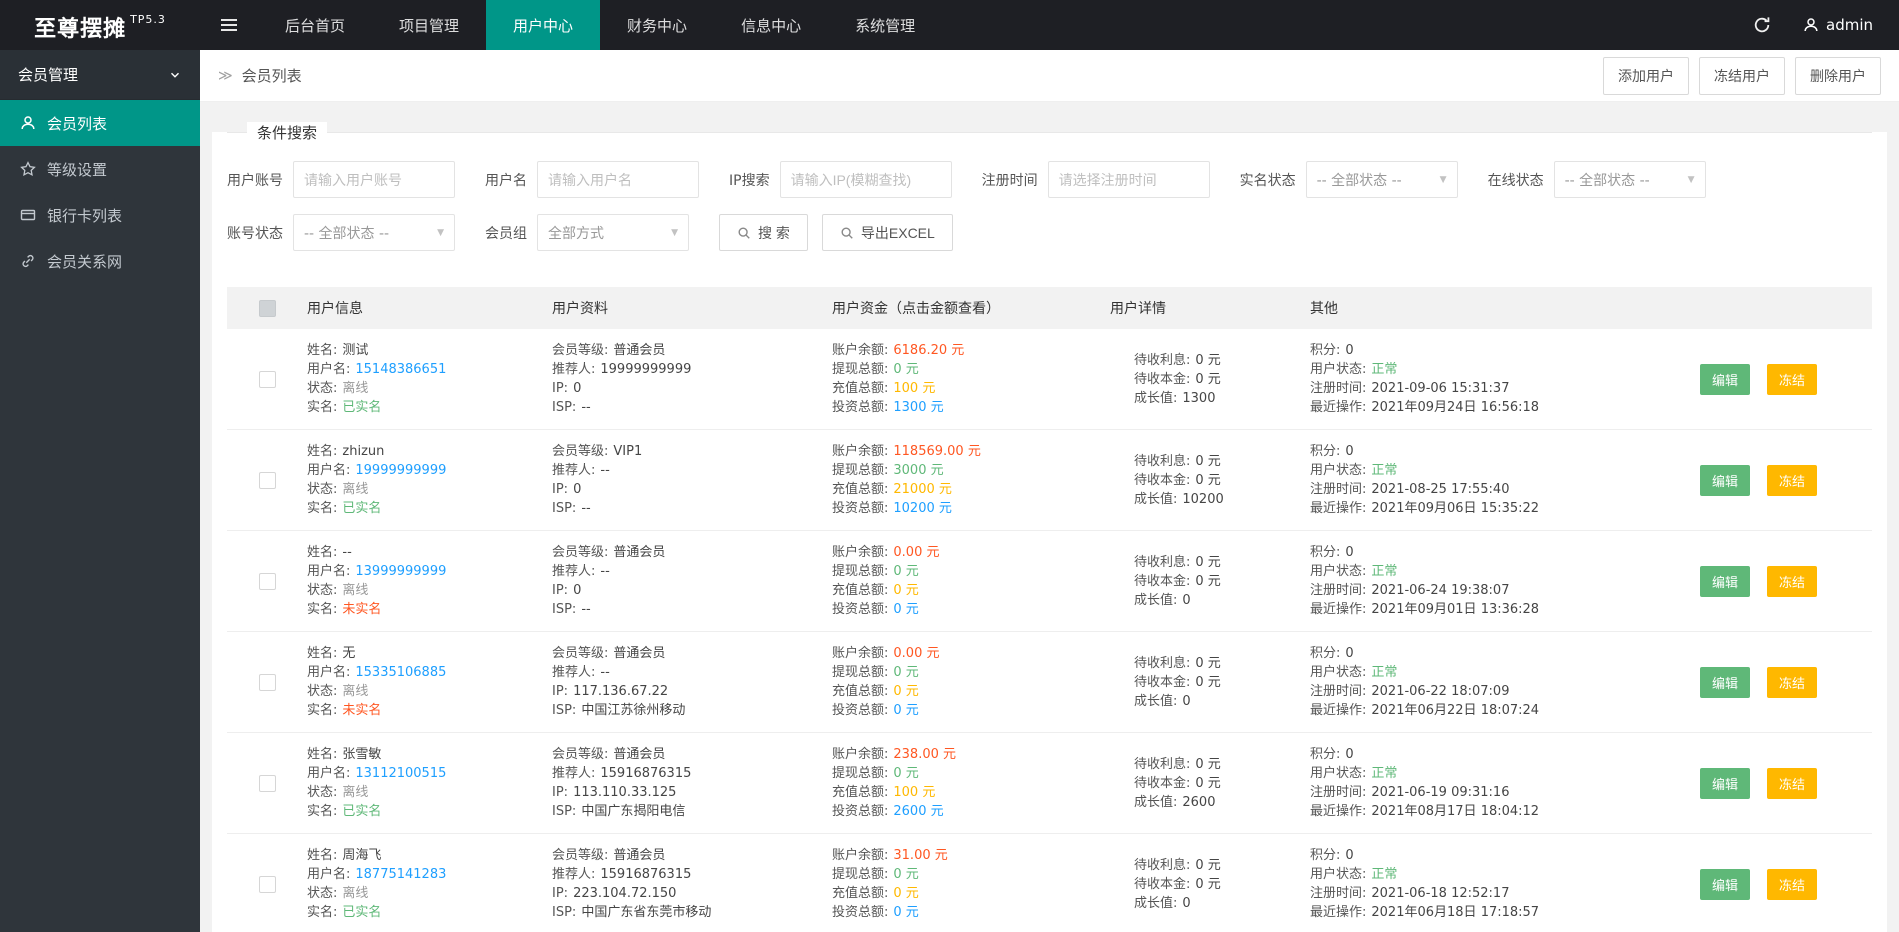 This screenshot has width=1899, height=932. Describe the element at coordinates (225, 75) in the screenshot. I see `breadcrumb-icon: ≫` at that location.